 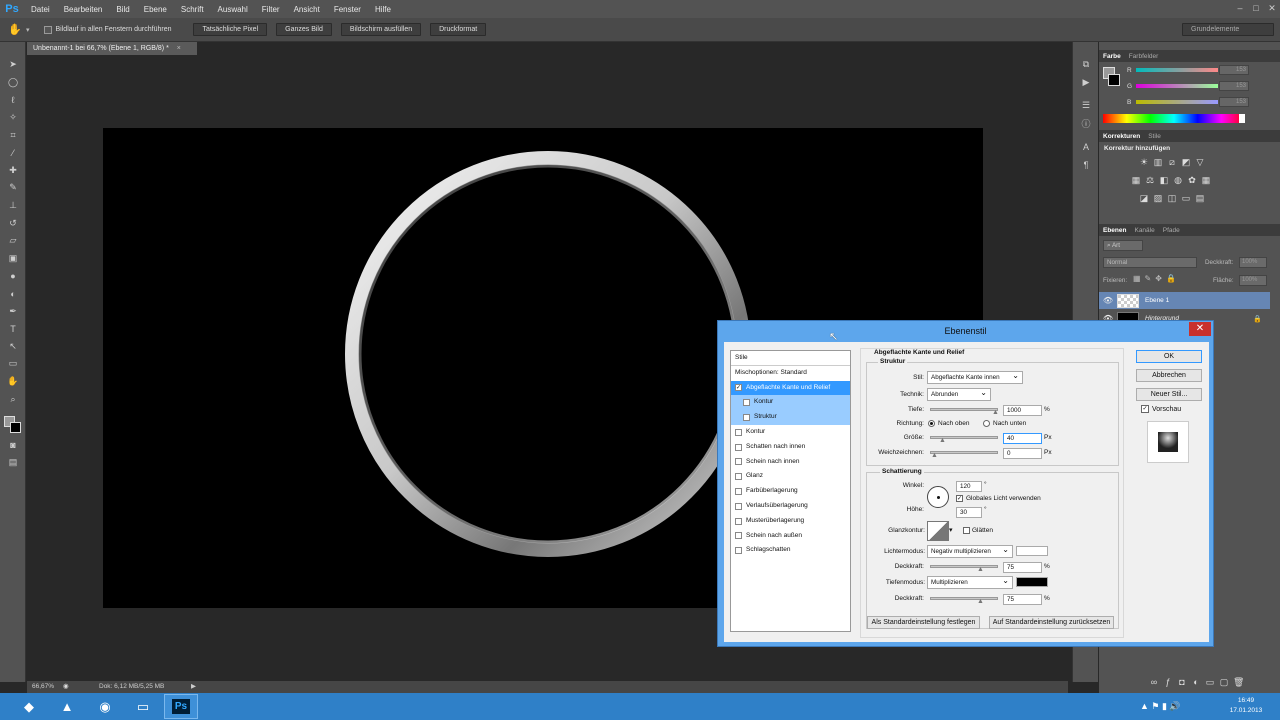 What do you see at coordinates (1051, 622) in the screenshot?
I see `reset-default-button: Auf Standardeinstellung zurücksetzen` at bounding box center [1051, 622].